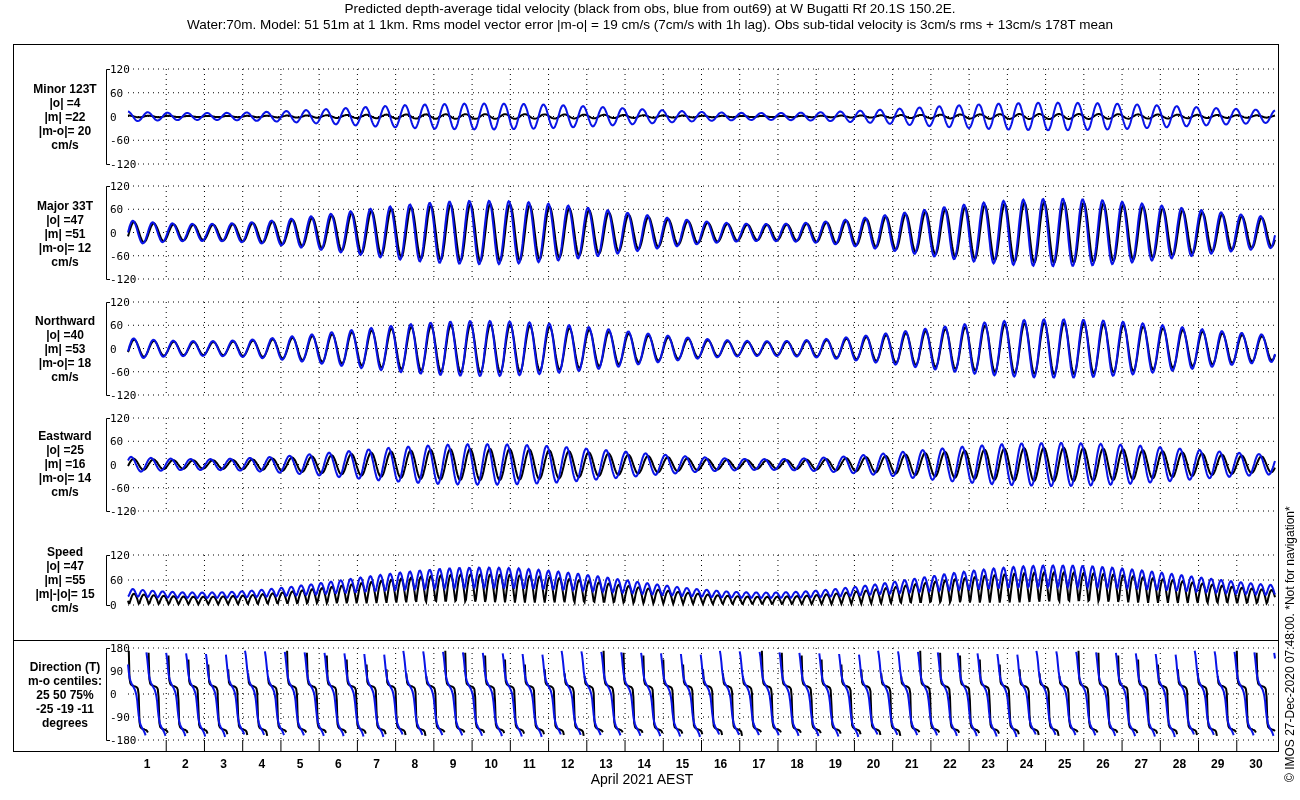 Image resolution: width=1300 pixels, height=800 pixels. I want to click on axis-tick-label: -180, so click(123, 740).